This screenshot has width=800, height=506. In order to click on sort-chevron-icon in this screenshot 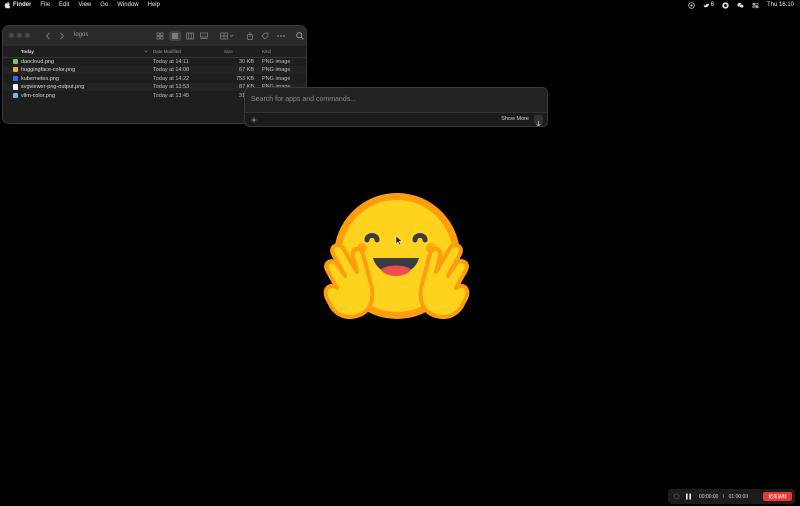, I will do `click(146, 51)`.